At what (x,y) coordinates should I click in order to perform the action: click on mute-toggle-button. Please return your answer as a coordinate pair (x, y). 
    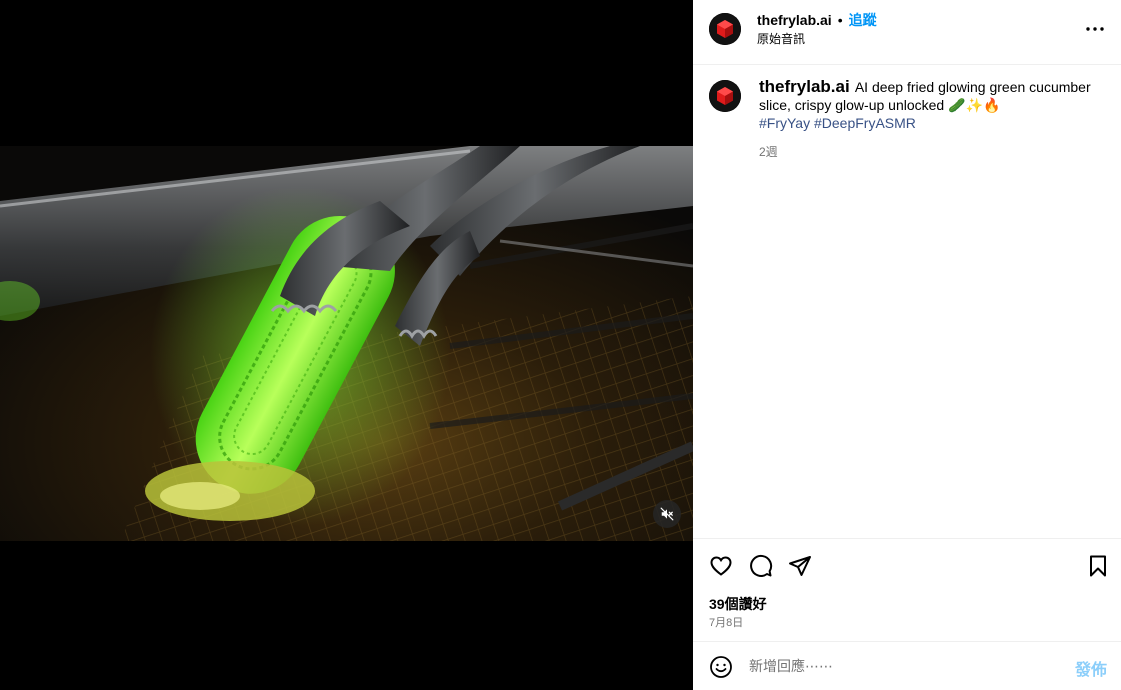
    Looking at the image, I should click on (667, 514).